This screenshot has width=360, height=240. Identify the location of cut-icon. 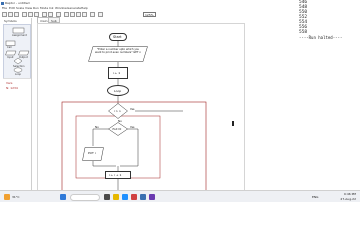
(24, 14).